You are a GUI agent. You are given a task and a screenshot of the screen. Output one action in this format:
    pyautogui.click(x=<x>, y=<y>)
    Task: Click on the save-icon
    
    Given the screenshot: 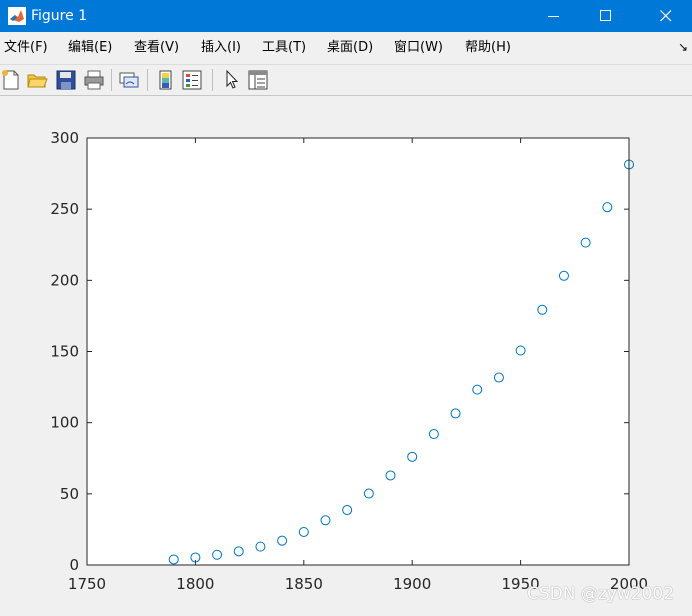 What is the action you would take?
    pyautogui.click(x=66, y=80)
    